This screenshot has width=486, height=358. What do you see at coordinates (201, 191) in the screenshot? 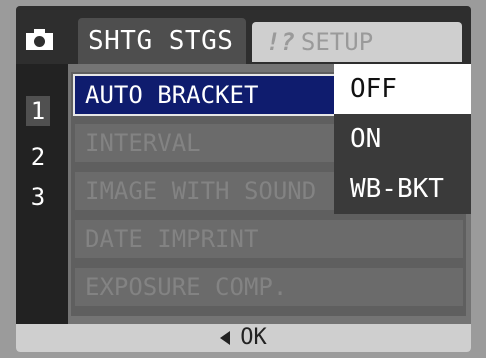
I see `menu-item-label: IMAGE WITH SOUND` at bounding box center [201, 191].